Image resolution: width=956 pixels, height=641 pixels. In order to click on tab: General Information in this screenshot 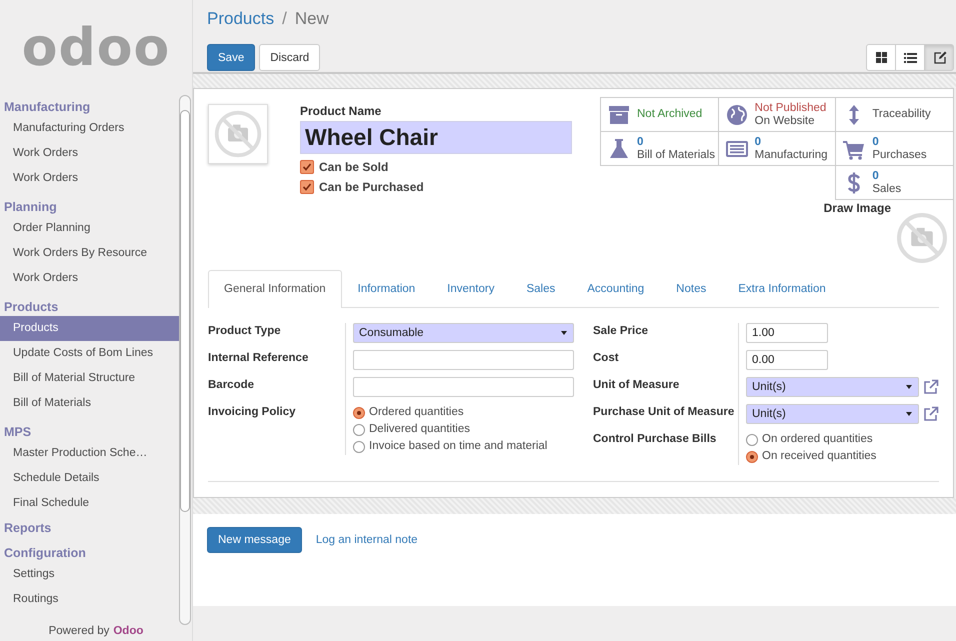, I will do `click(275, 289)`.